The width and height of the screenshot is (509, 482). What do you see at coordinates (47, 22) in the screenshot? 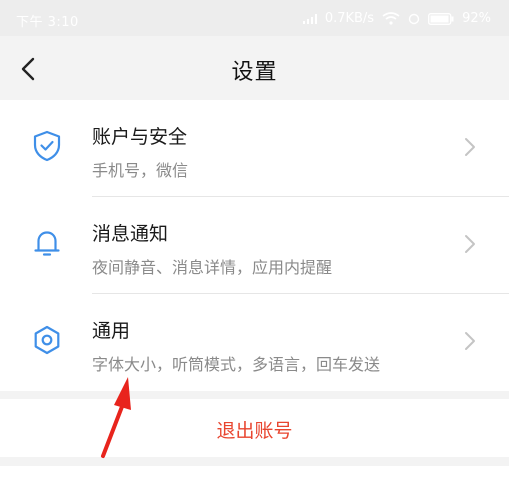
I see `status-time: 下午 3:10` at bounding box center [47, 22].